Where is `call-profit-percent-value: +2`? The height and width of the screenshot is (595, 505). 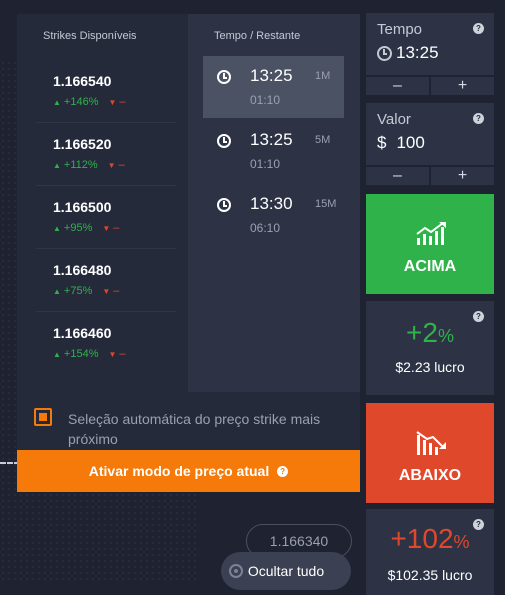 call-profit-percent-value: +2 is located at coordinates (422, 332).